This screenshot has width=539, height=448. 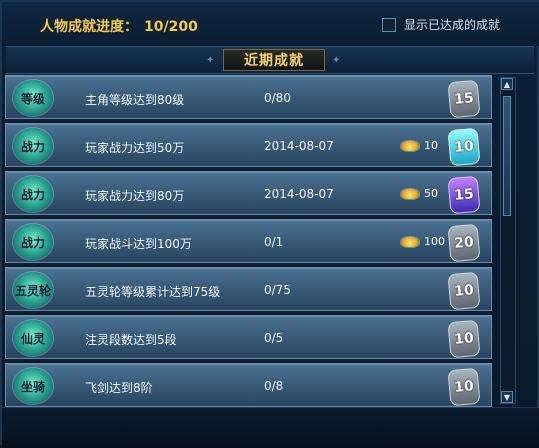 What do you see at coordinates (131, 340) in the screenshot?
I see `achievement-name: 注灵段数达到5段` at bounding box center [131, 340].